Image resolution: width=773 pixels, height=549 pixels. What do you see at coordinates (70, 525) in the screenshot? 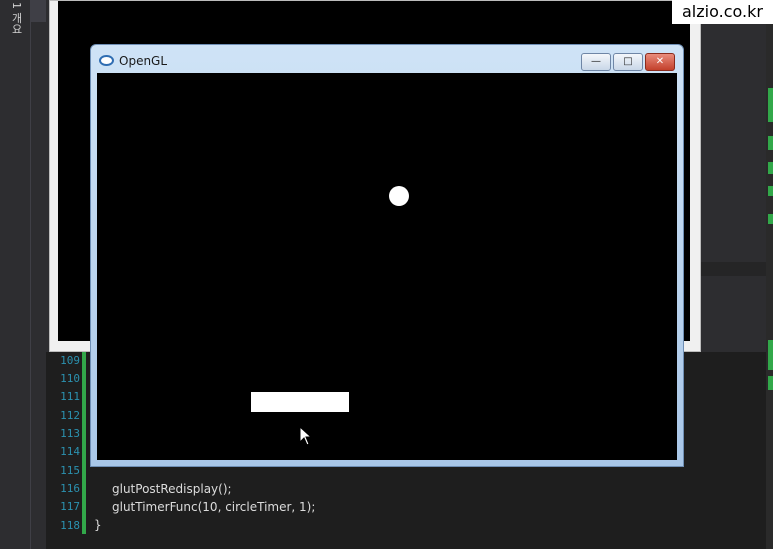
I see `line-number: 118` at bounding box center [70, 525].